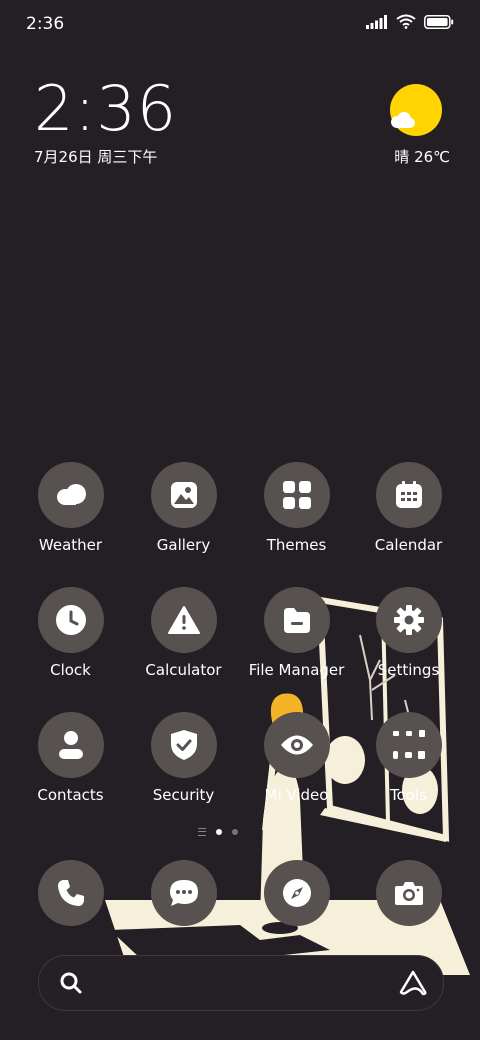  Describe the element at coordinates (408, 620) in the screenshot. I see `gear-icon` at that location.